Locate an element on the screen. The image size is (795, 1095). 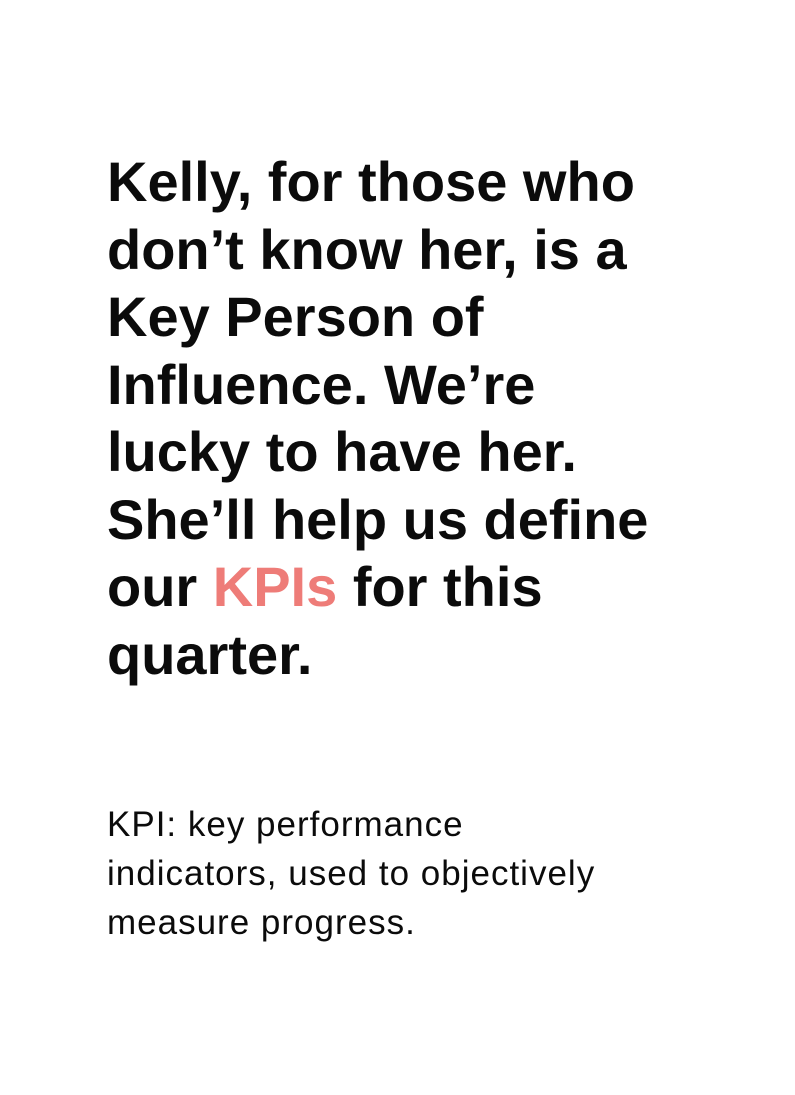
quote-line: don’t know her, is a is located at coordinates (367, 249).